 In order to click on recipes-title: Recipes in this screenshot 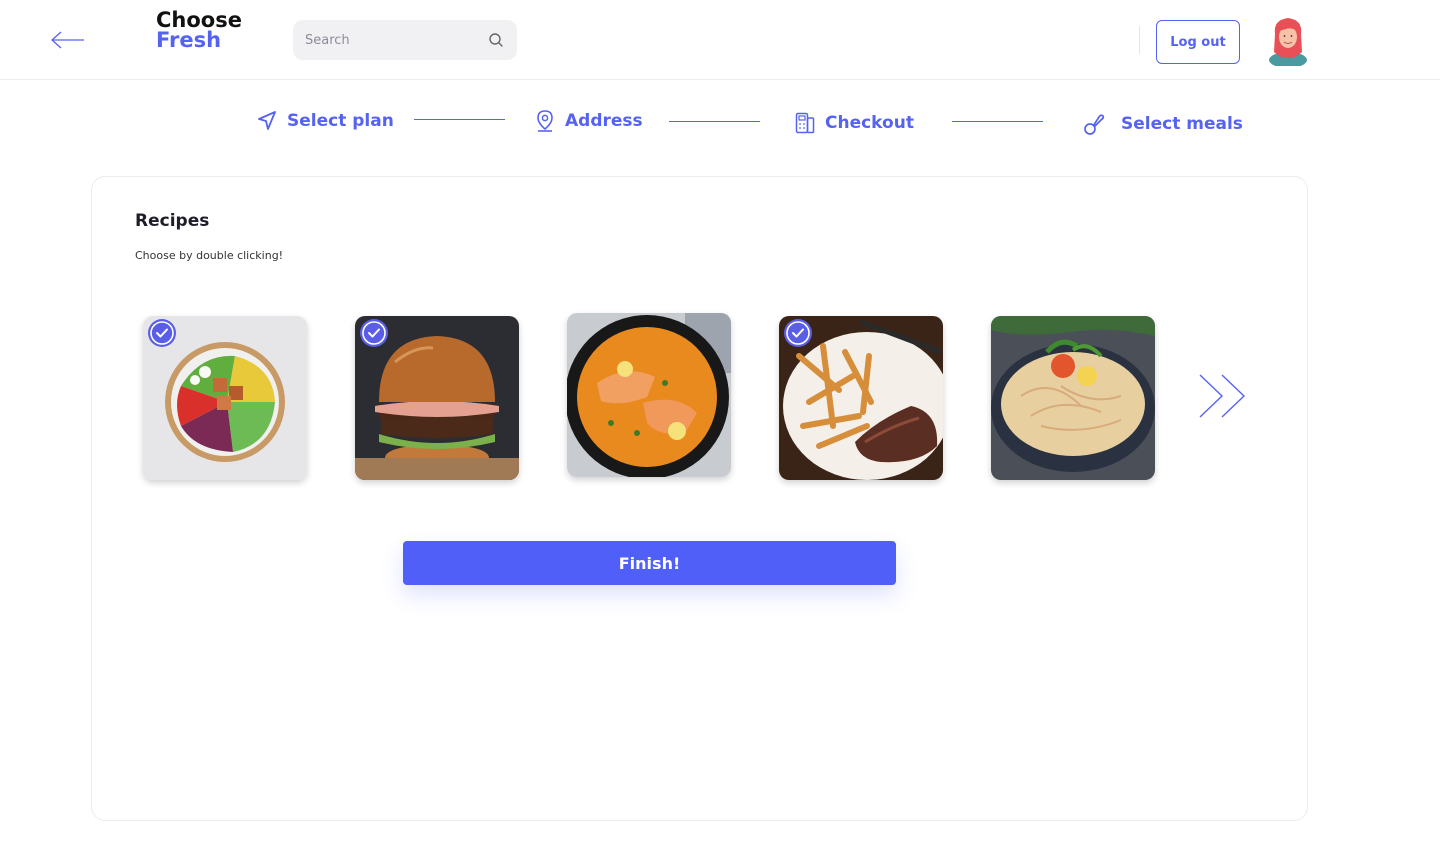, I will do `click(172, 221)`.